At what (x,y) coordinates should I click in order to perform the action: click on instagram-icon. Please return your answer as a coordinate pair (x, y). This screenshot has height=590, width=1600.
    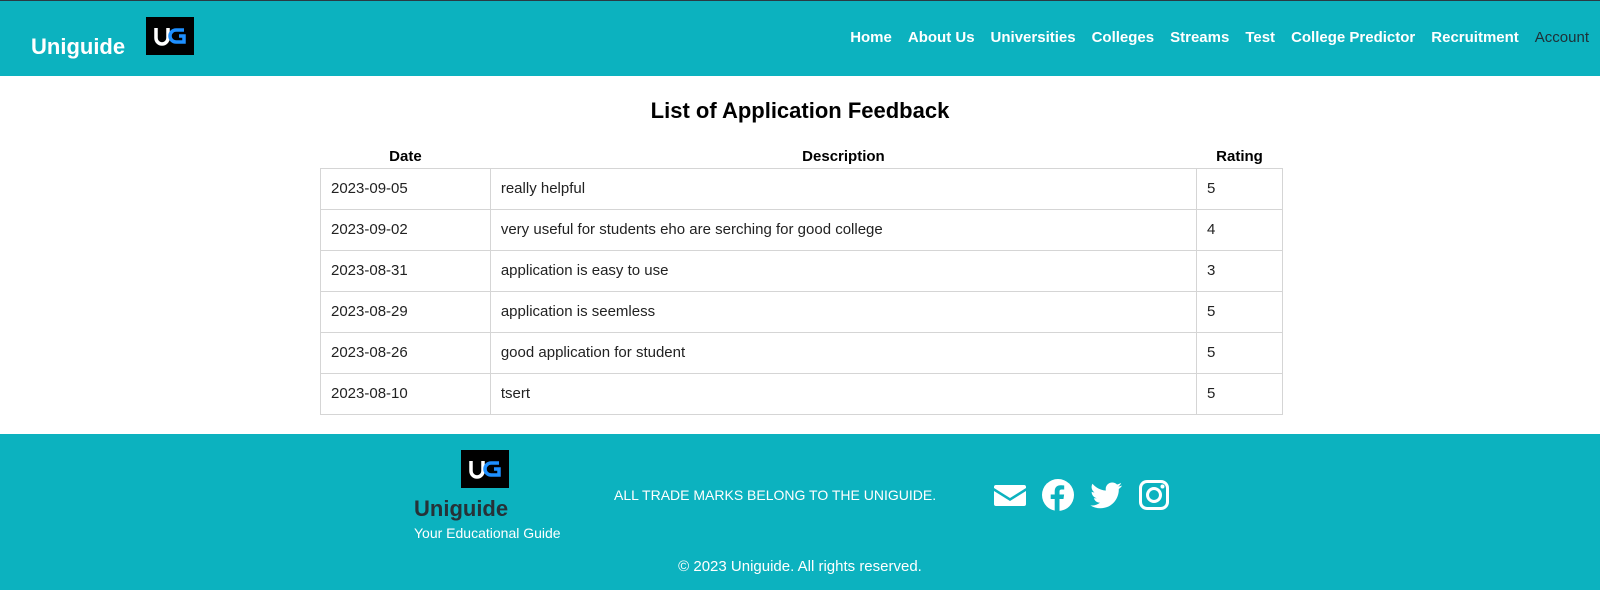
    Looking at the image, I should click on (1154, 495).